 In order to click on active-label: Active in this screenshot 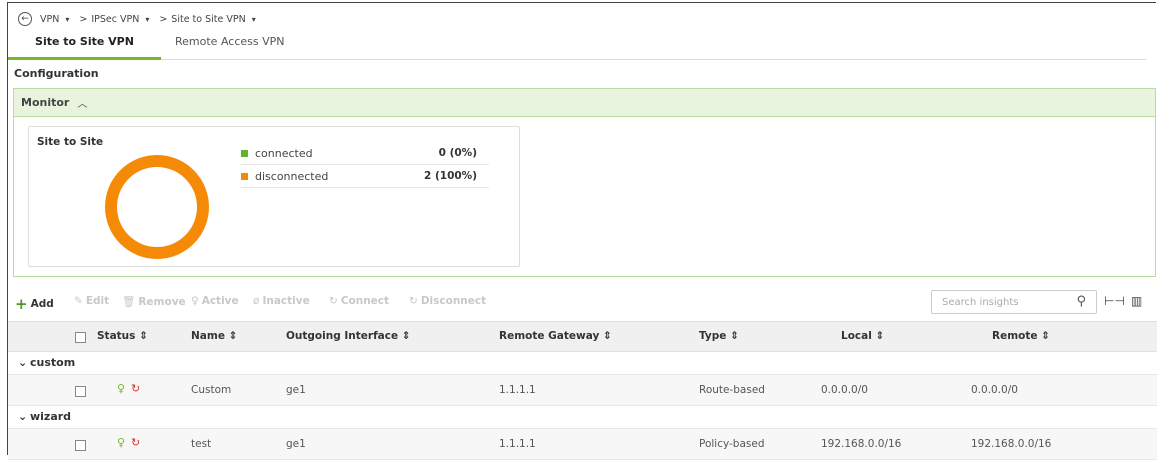, I will do `click(220, 301)`.